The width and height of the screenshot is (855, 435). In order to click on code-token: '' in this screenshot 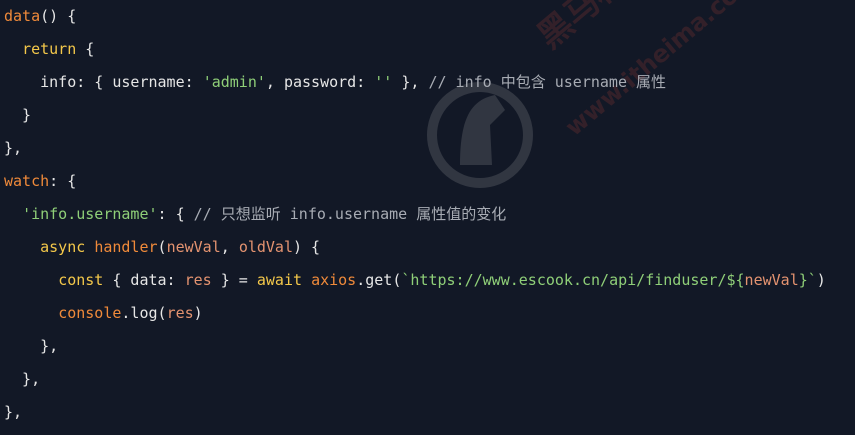, I will do `click(383, 82)`.